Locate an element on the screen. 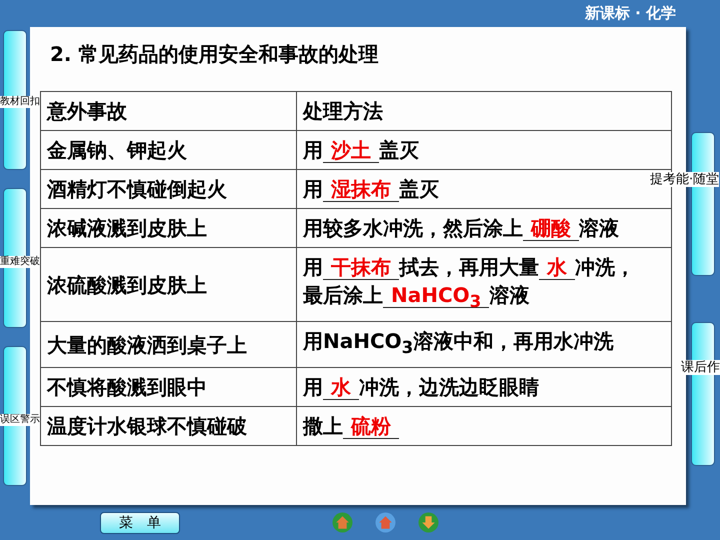 The image size is (720, 540). menu-button: 菜 单 is located at coordinates (140, 523).